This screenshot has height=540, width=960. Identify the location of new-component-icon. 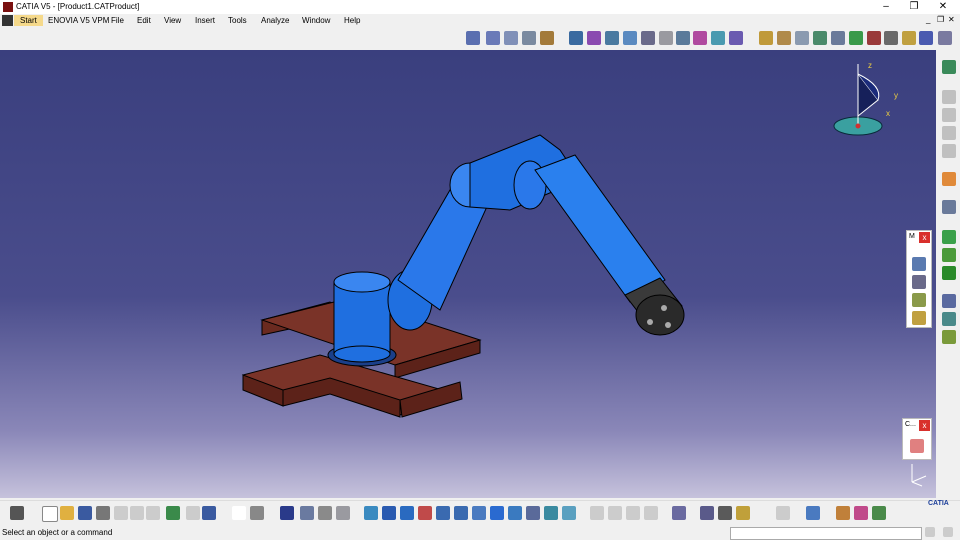
(949, 97).